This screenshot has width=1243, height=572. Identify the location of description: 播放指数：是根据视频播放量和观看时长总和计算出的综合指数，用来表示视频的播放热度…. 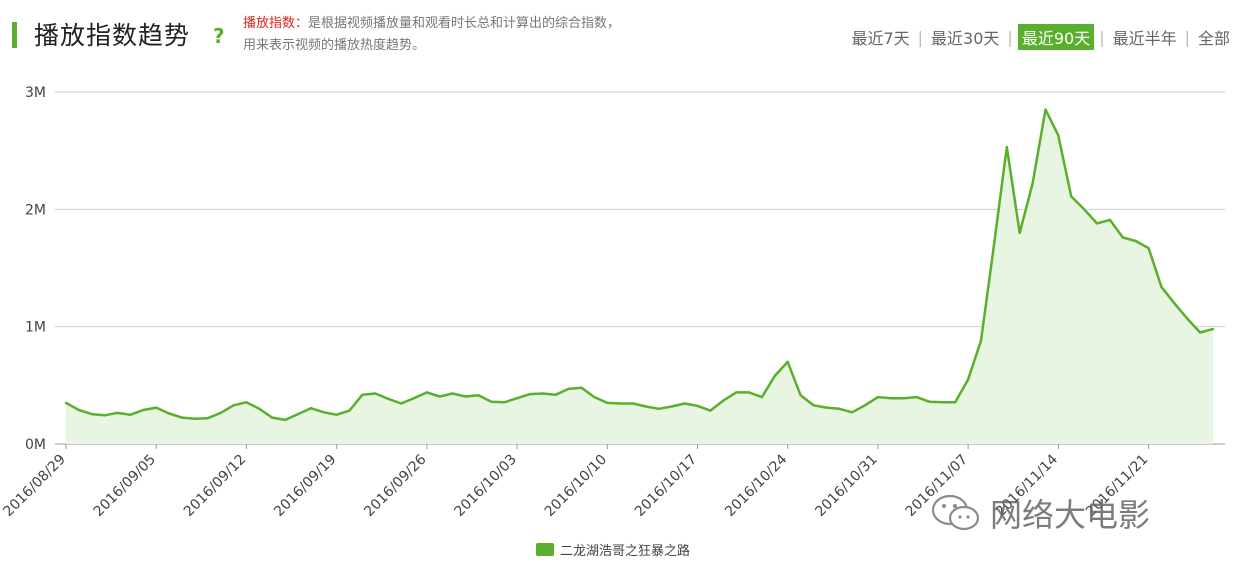
(433, 35).